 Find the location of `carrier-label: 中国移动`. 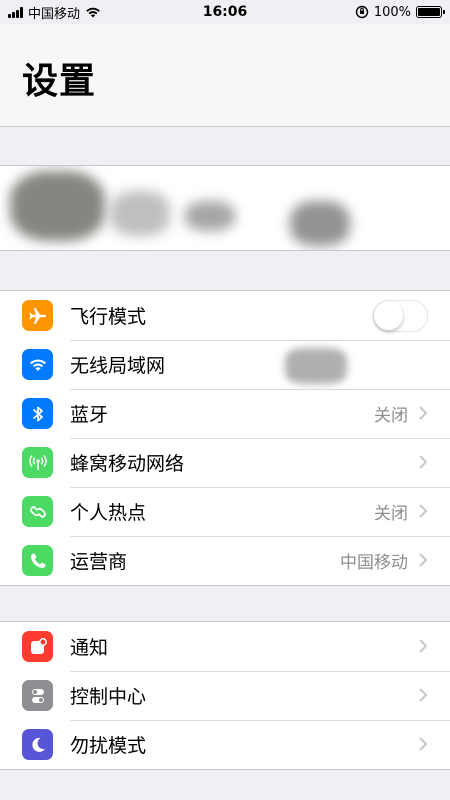

carrier-label: 中国移动 is located at coordinates (54, 14).